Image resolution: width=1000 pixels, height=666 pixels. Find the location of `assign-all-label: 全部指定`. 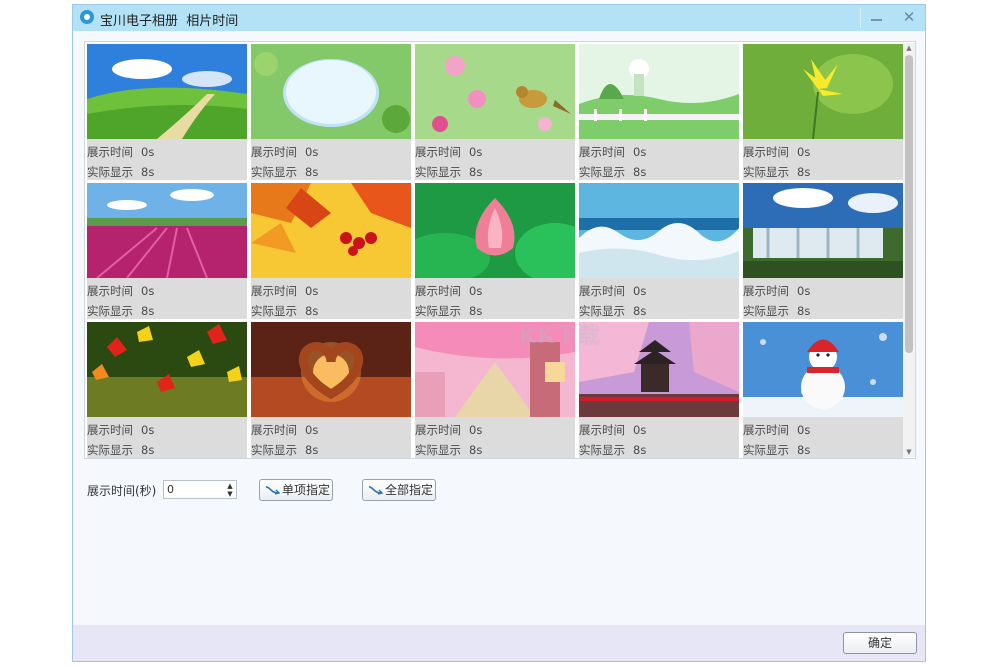

assign-all-label: 全部指定 is located at coordinates (409, 490).